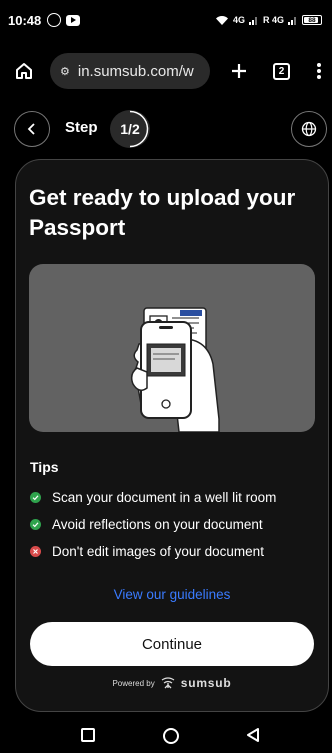  I want to click on powered-by-text: Powered by, so click(133, 683).